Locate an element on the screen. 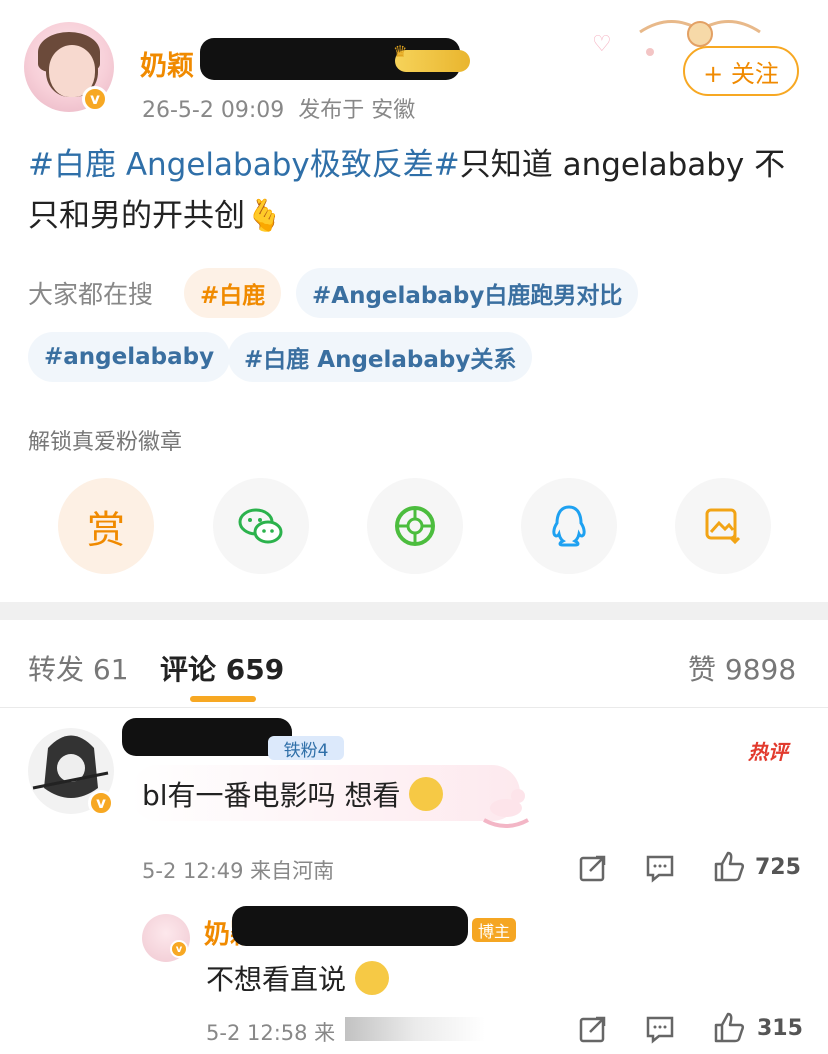 The height and width of the screenshot is (1054, 828). wechat-icon is located at coordinates (260, 526).